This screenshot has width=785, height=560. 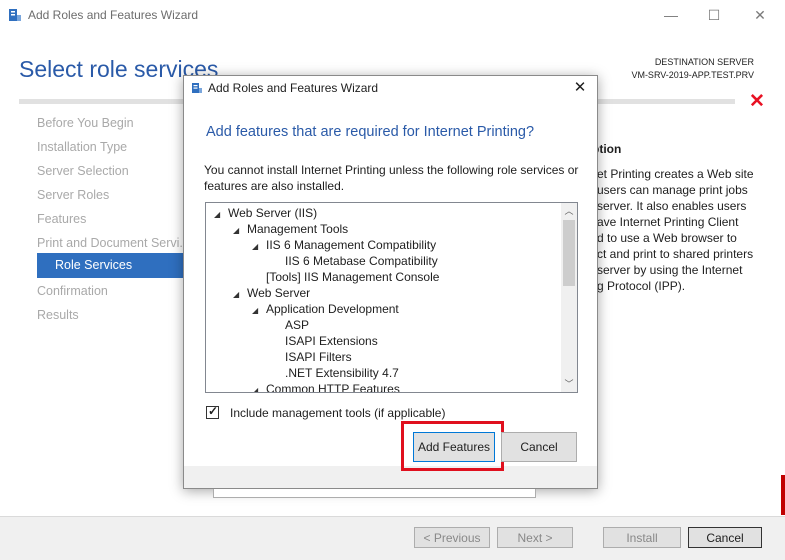 I want to click on add-features-button: Add Features, so click(x=454, y=447).